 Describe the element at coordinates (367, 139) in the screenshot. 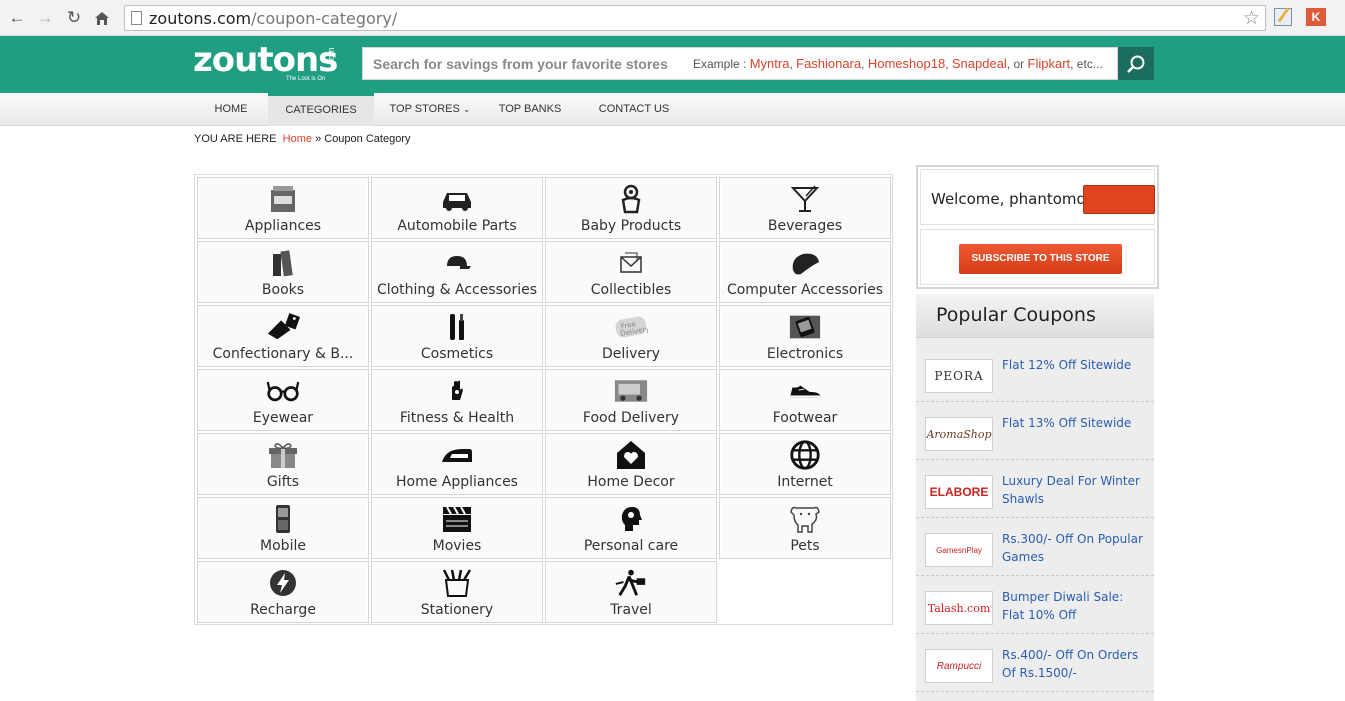

I see `breadcrumb-current: Coupon Category` at that location.